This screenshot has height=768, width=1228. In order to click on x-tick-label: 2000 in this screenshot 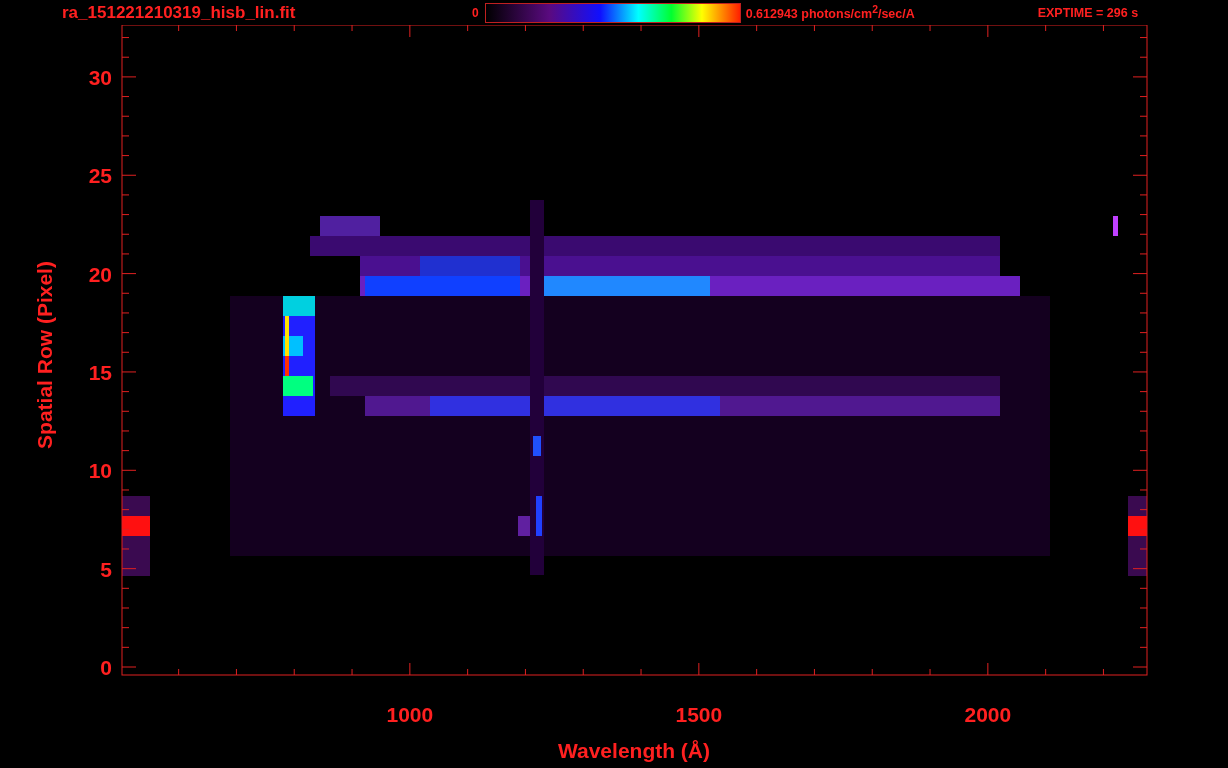, I will do `click(988, 714)`.